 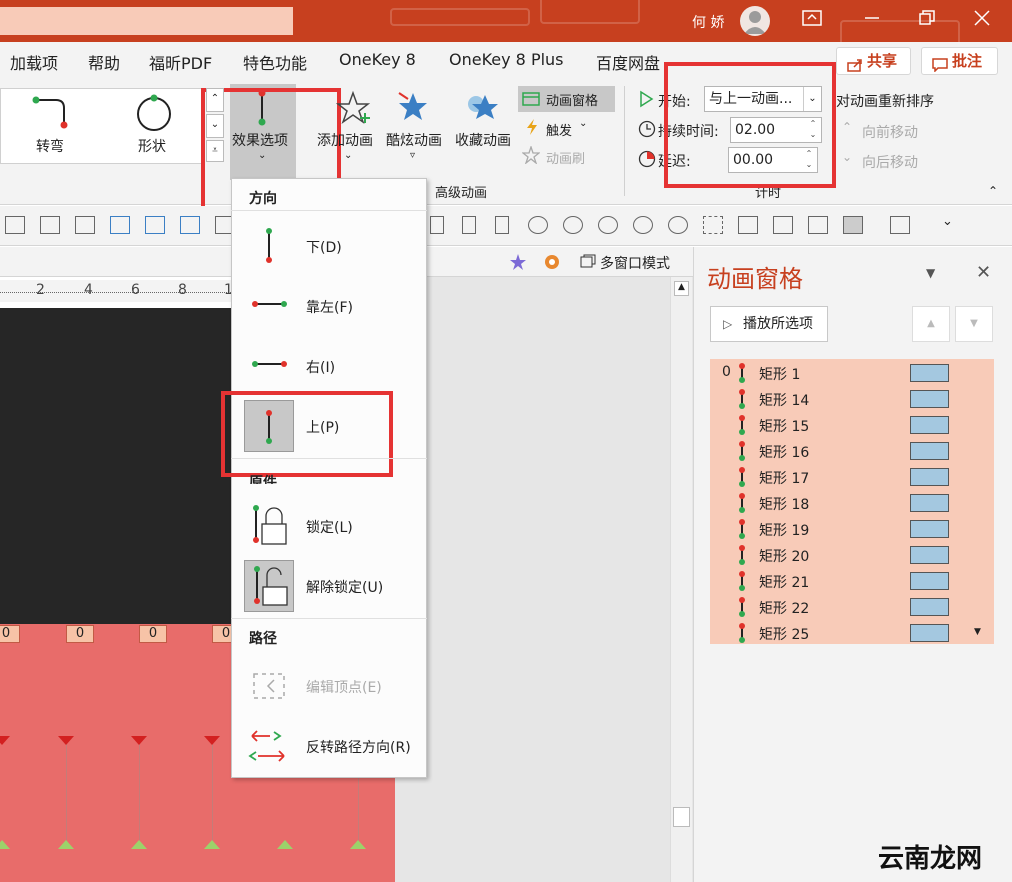 I want to click on list-item: 矩形 17, so click(x=852, y=477).